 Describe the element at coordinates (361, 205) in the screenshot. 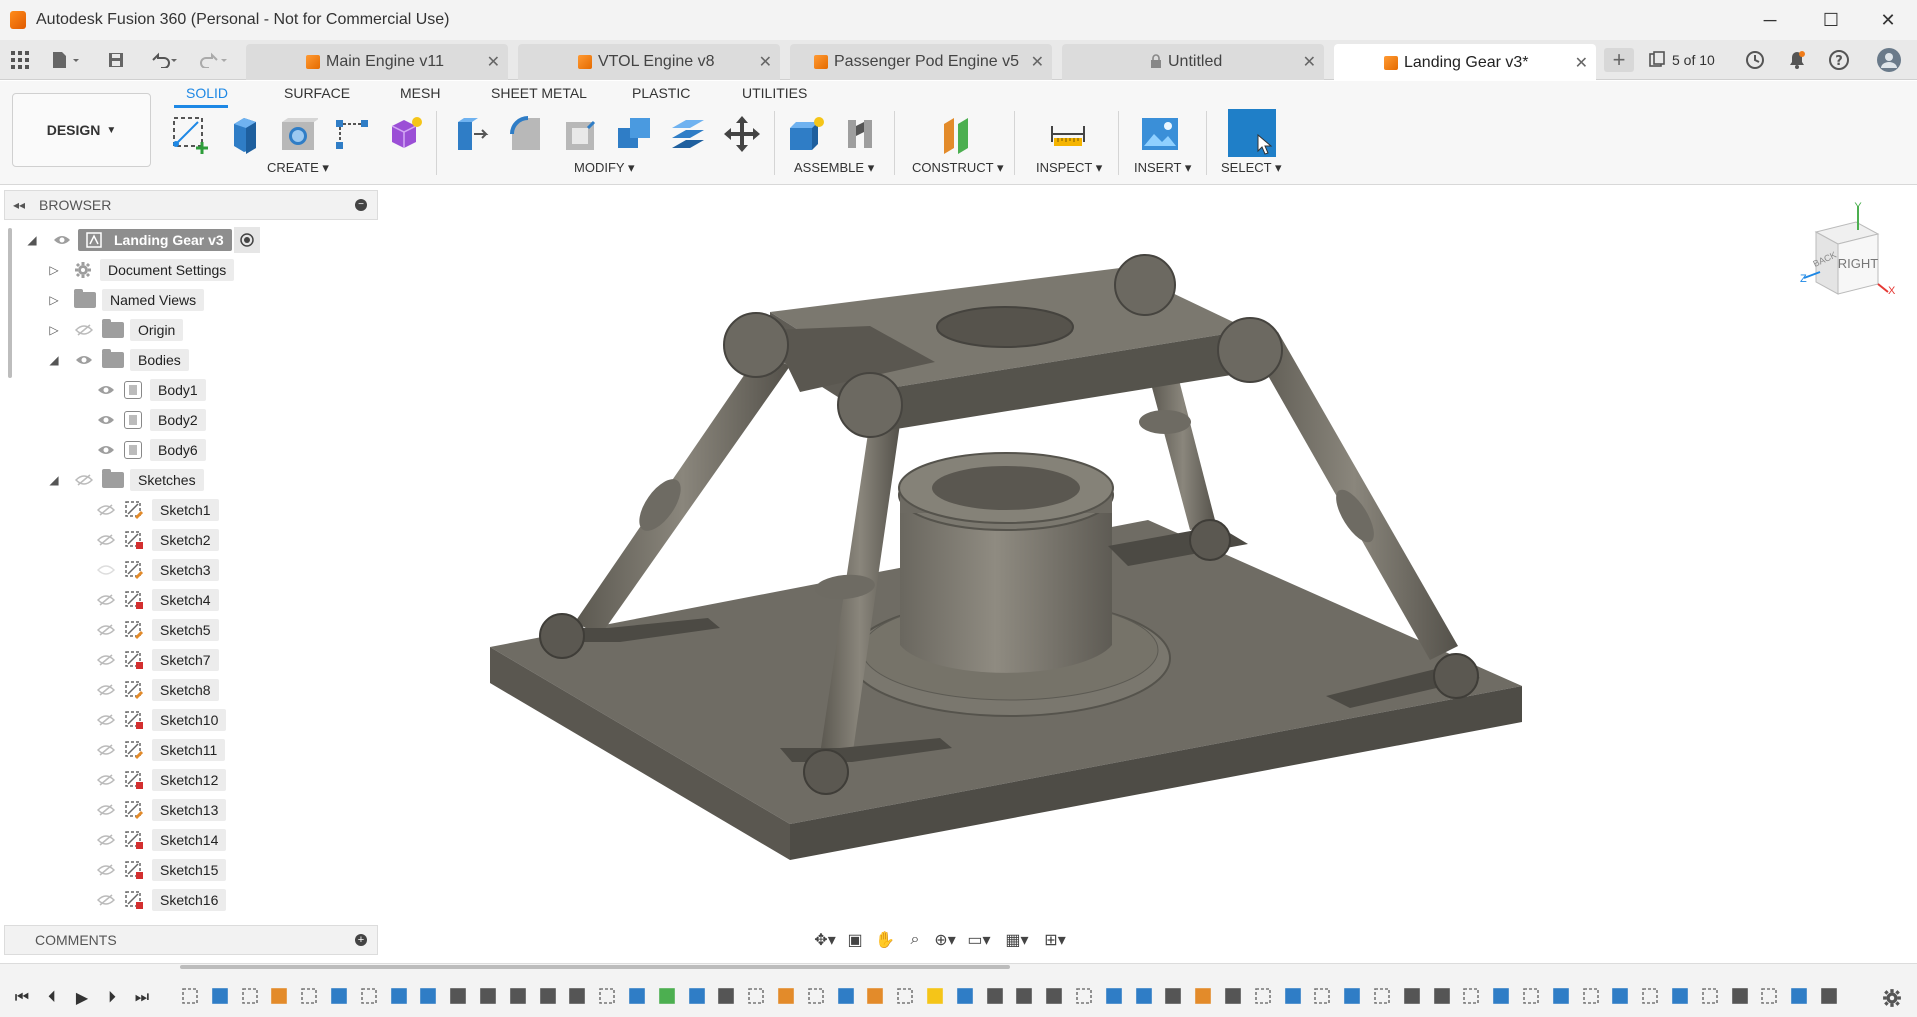

I see `browser-options-icon: −` at that location.